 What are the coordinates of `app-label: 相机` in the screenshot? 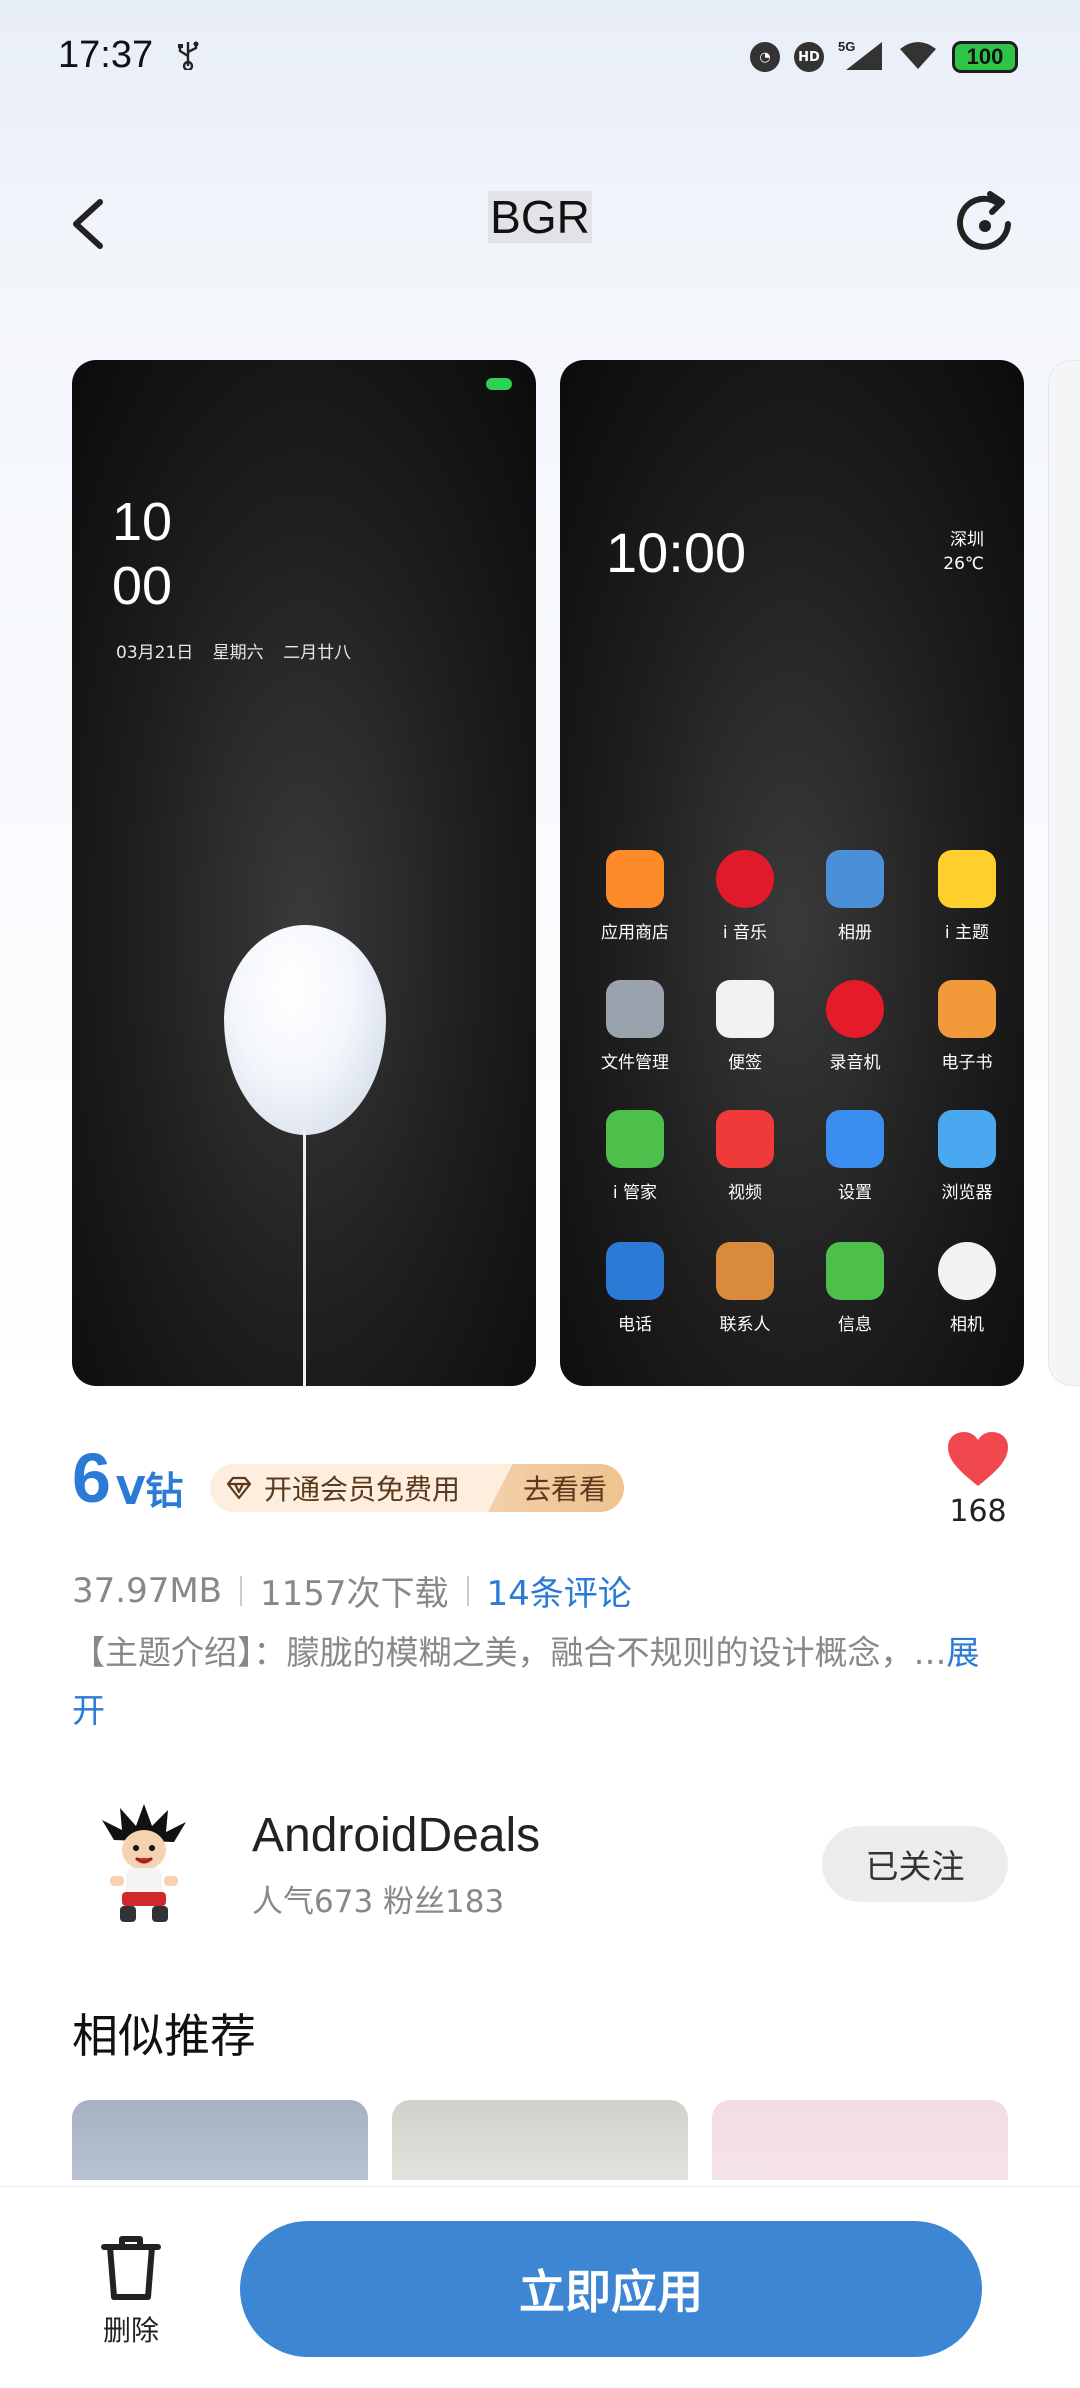 It's located at (967, 1325).